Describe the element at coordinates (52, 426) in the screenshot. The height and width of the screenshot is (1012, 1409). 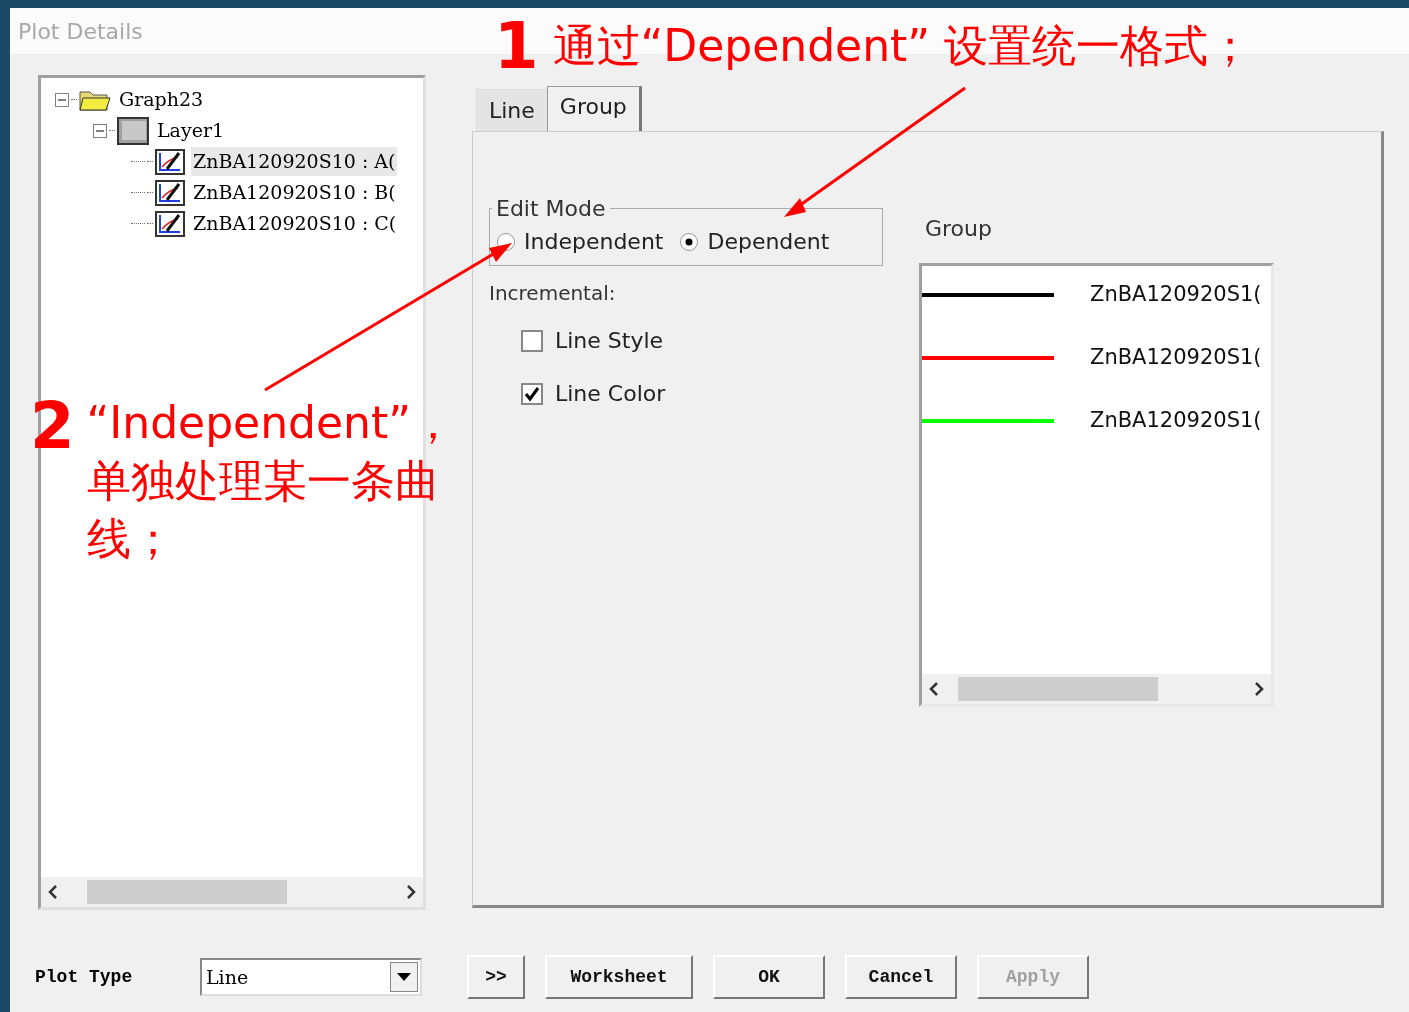
I see `step-number: 2` at that location.